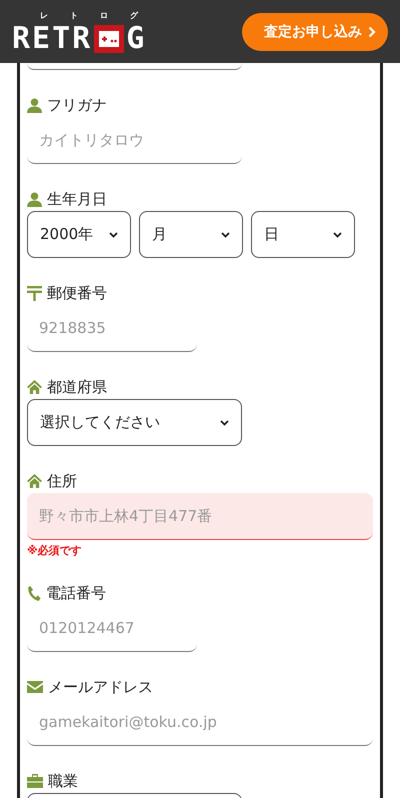 The height and width of the screenshot is (798, 400). What do you see at coordinates (34, 293) in the screenshot?
I see `postal-mark-icon` at bounding box center [34, 293].